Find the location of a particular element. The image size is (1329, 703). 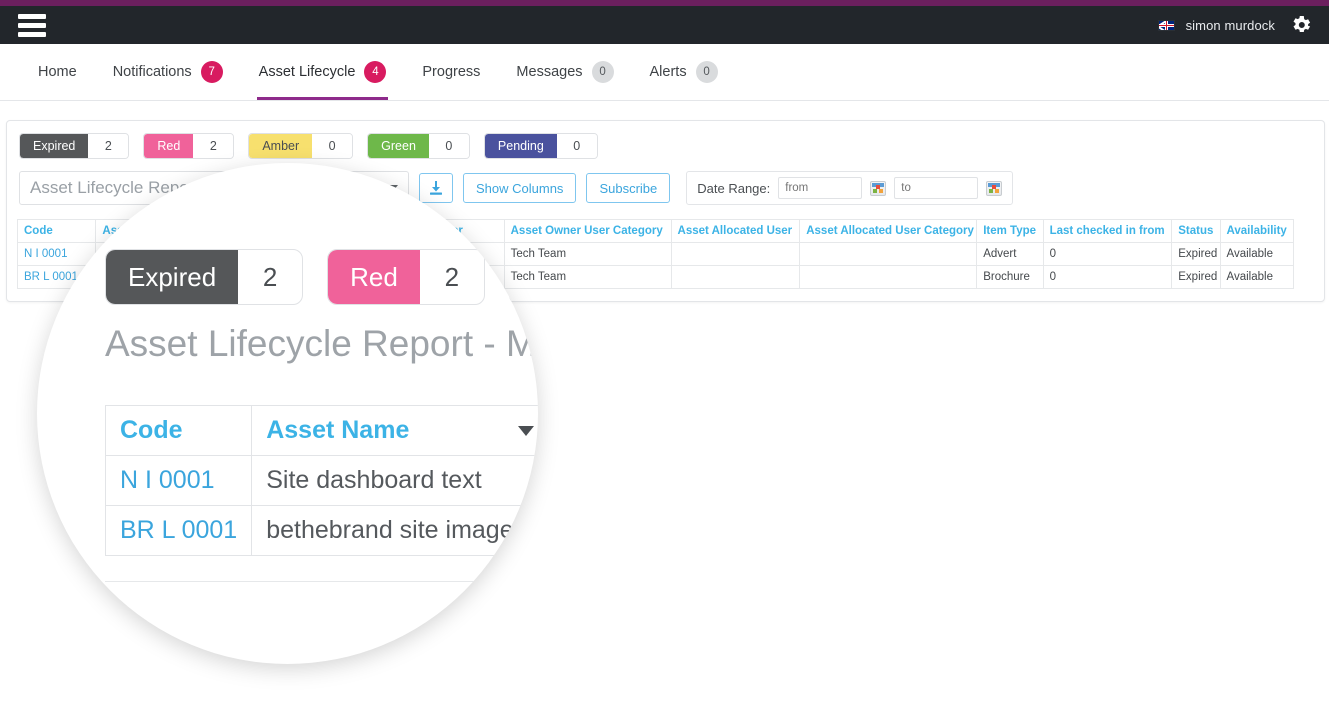

uk-flag-icon is located at coordinates (1166, 25).